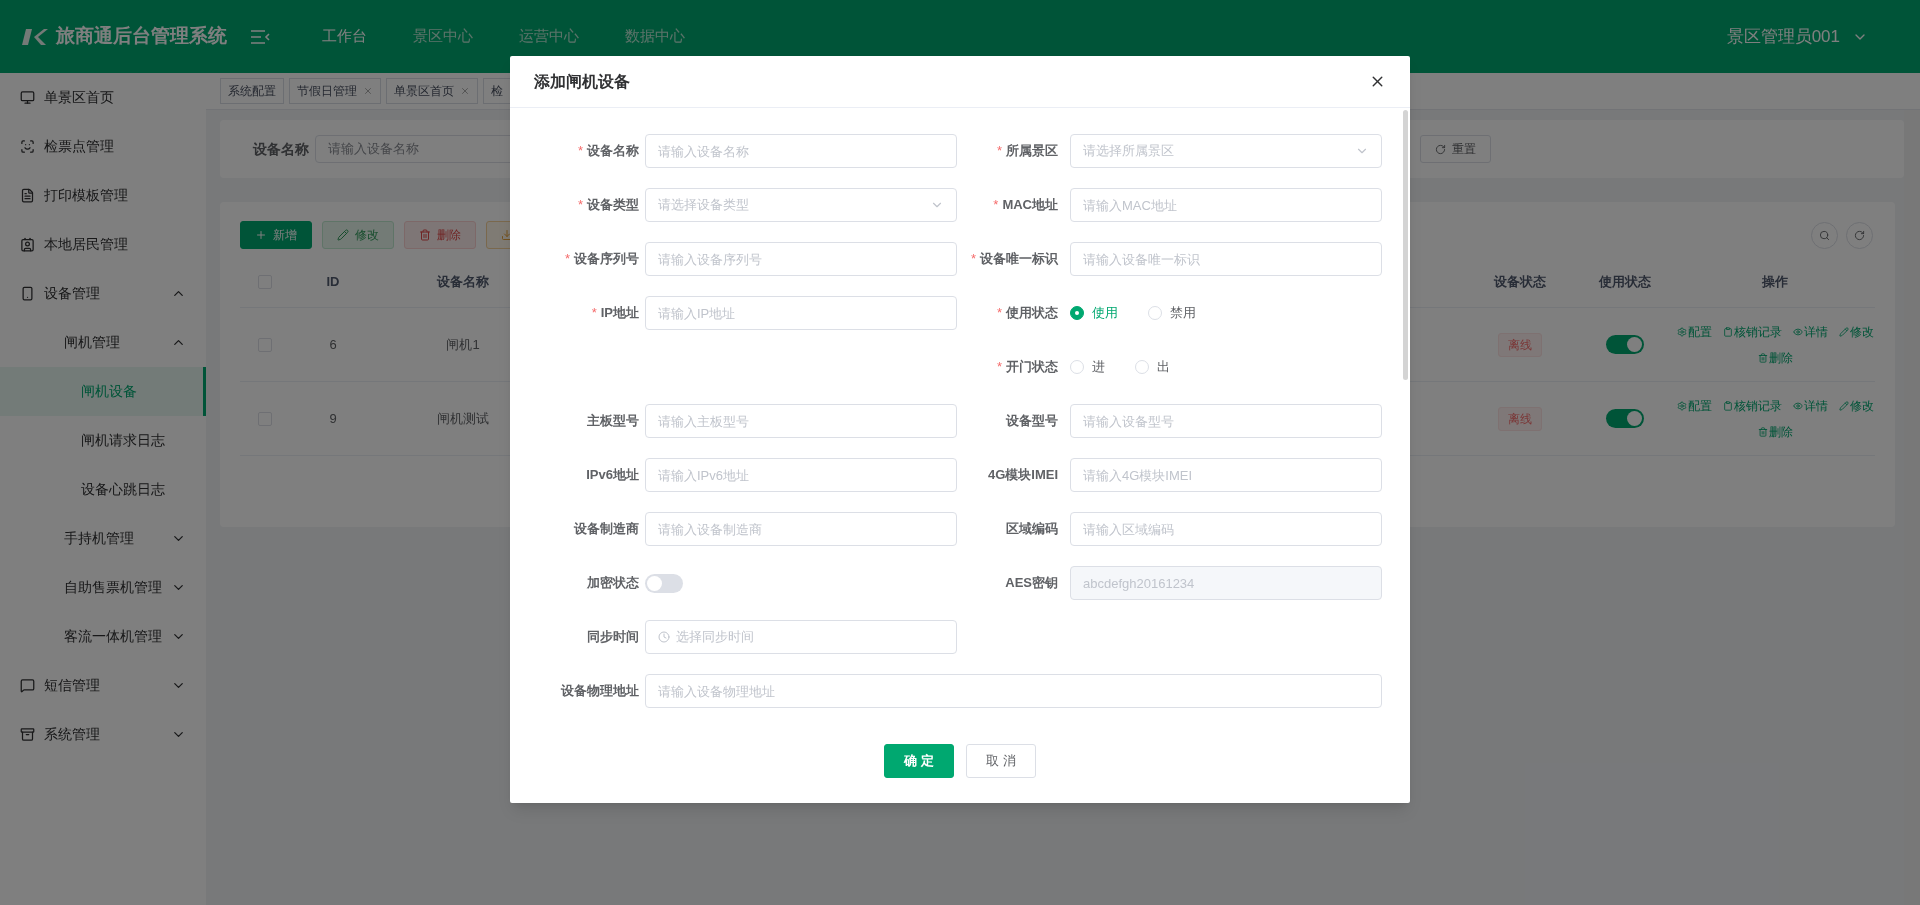  Describe the element at coordinates (1783, 36) in the screenshot. I see `user-name: 景区管理员001` at that location.